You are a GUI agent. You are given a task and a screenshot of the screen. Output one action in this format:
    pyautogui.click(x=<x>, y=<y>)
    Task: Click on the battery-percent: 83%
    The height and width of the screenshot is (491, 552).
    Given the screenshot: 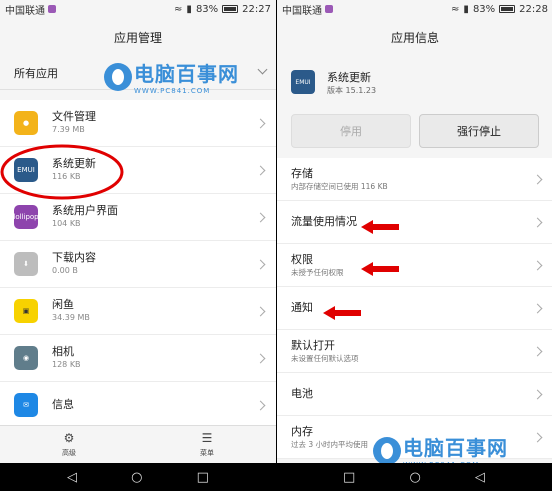 What is the action you would take?
    pyautogui.click(x=207, y=9)
    